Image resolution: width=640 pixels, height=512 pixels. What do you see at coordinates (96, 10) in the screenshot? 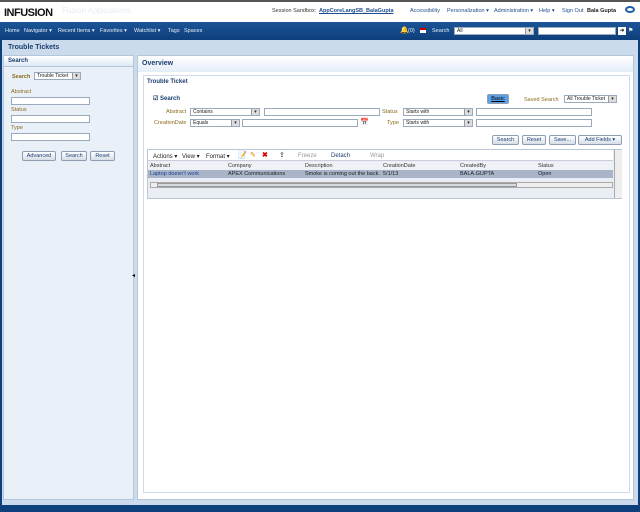
I see `app-title: Fusion Applications` at bounding box center [96, 10].